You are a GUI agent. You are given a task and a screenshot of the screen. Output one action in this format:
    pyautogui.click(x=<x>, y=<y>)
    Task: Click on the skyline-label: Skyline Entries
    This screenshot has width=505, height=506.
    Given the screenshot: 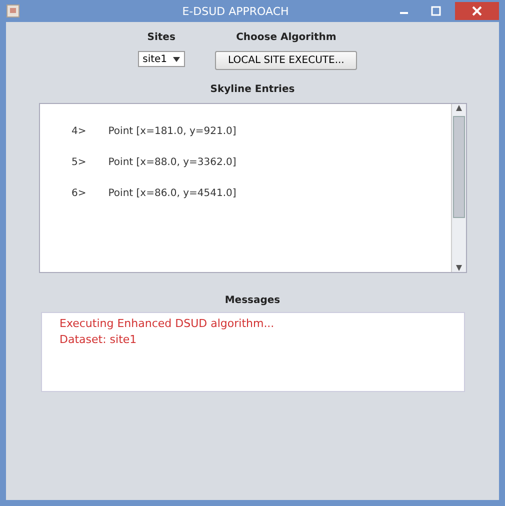 What is the action you would take?
    pyautogui.click(x=252, y=89)
    